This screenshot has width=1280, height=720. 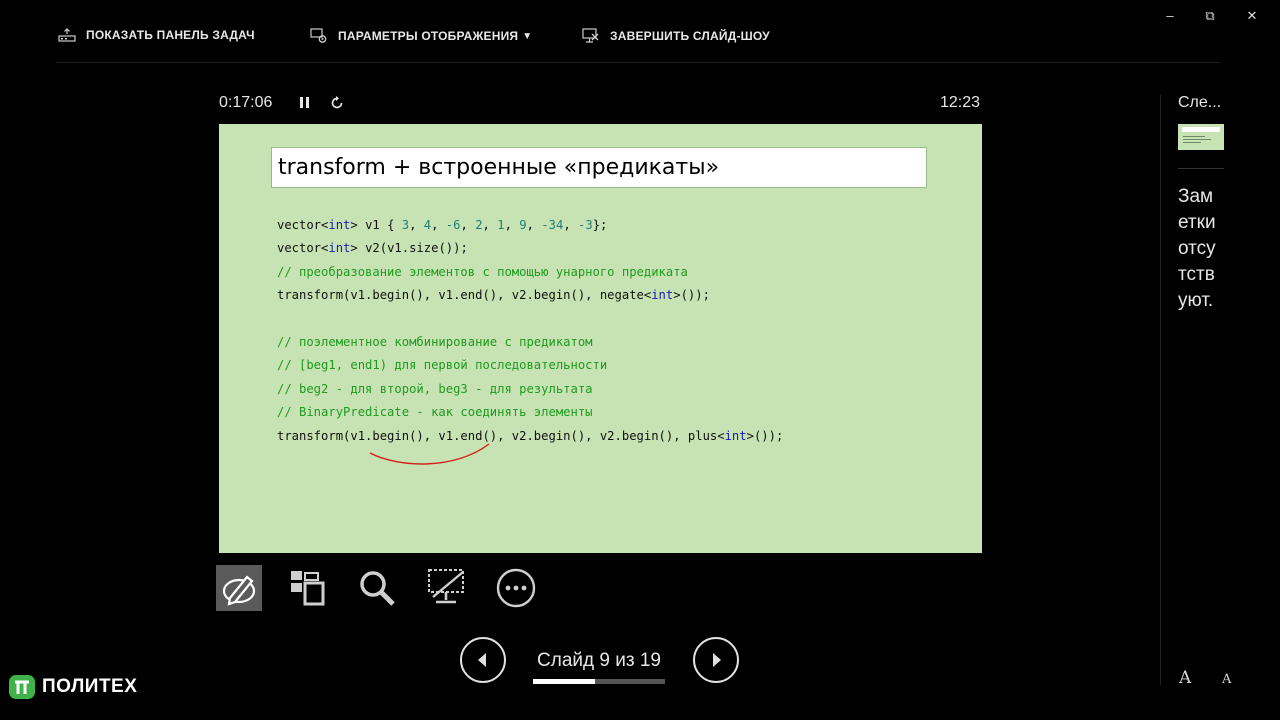 I want to click on ink-annotation, so click(x=429, y=454).